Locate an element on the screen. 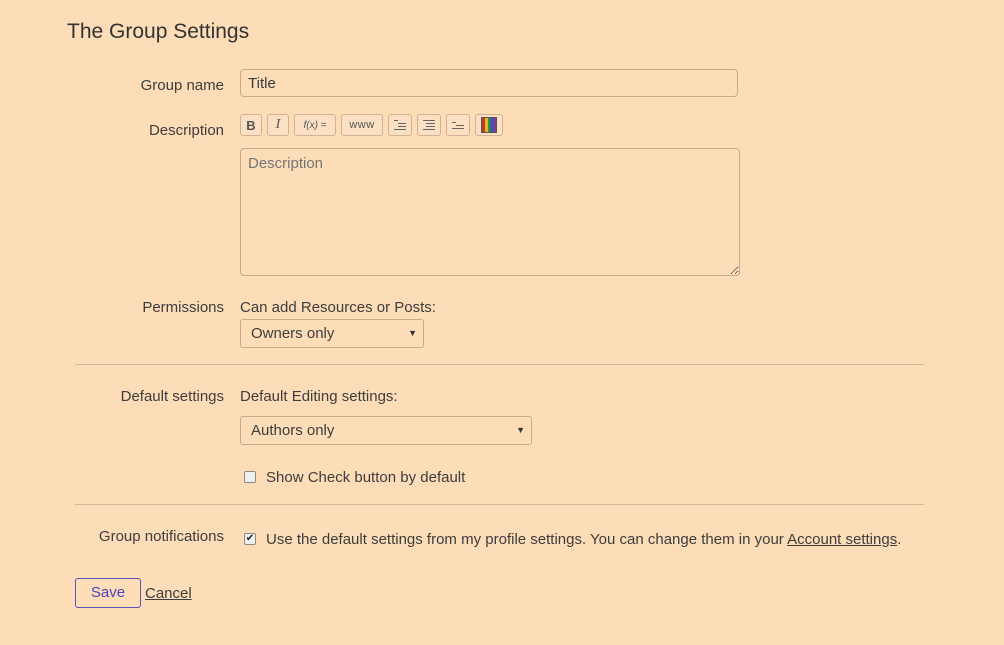  permissions-label: Permissions is located at coordinates (183, 307).